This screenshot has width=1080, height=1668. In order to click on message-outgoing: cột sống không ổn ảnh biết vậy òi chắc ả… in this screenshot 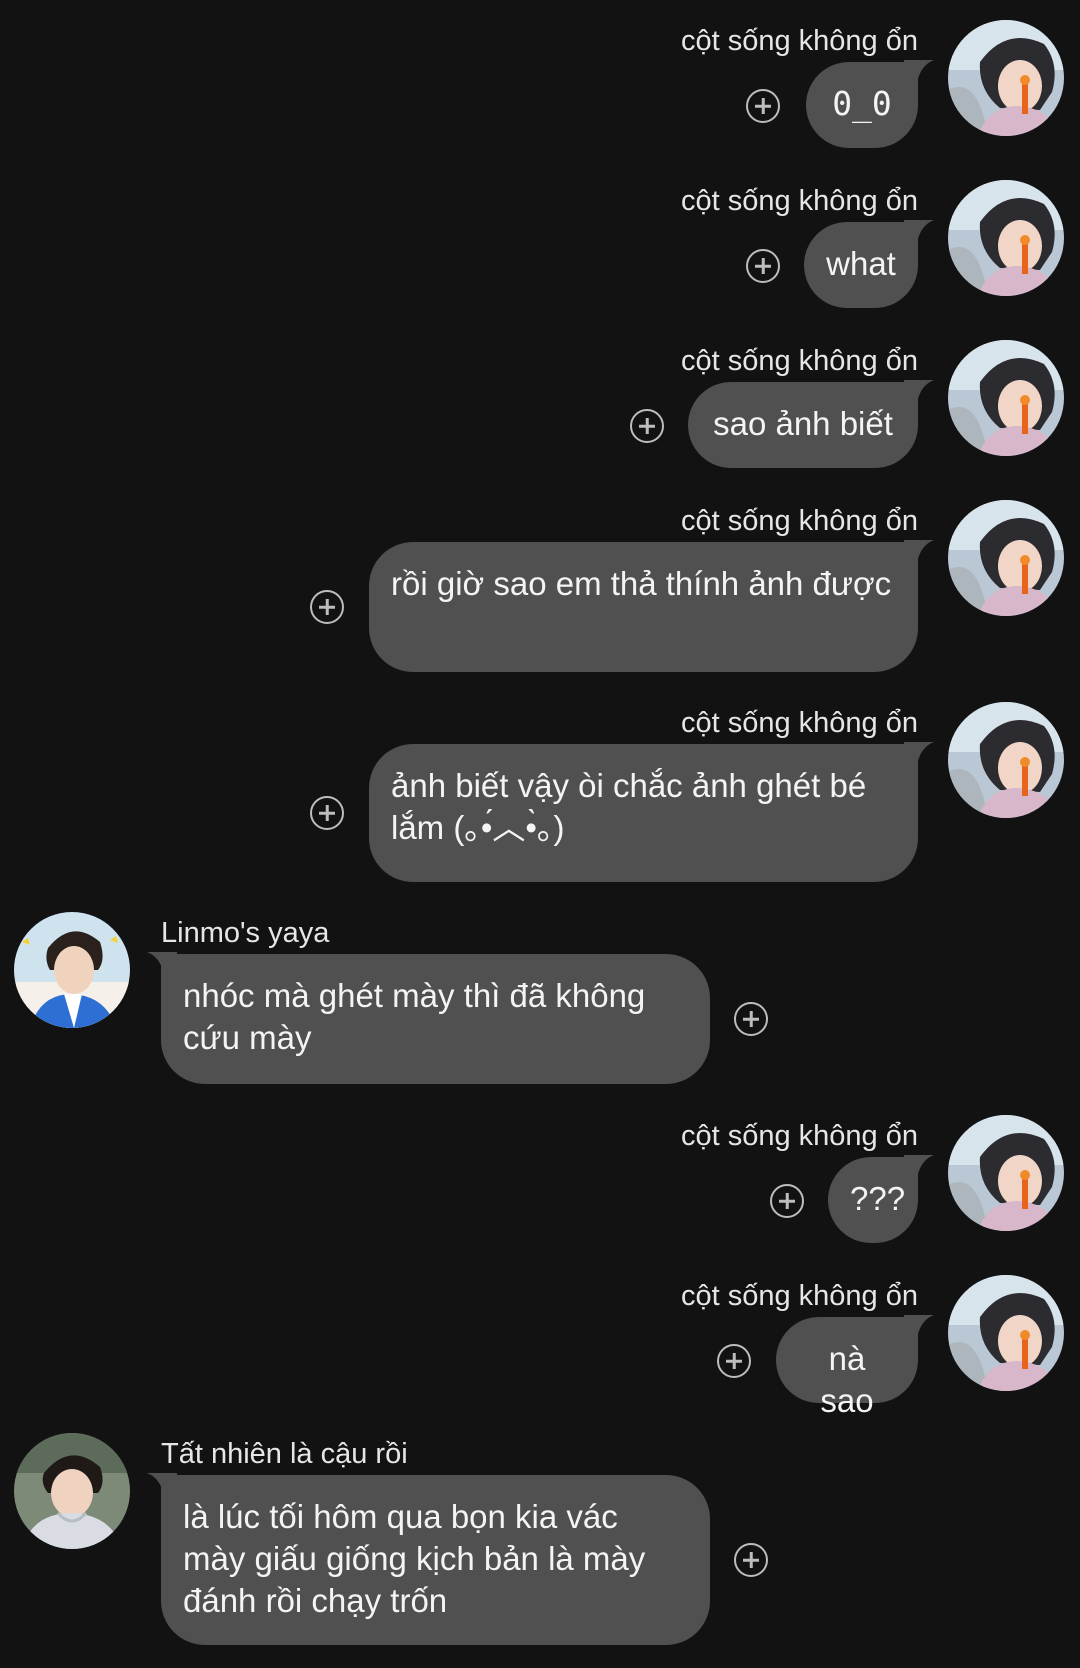, I will do `click(540, 782)`.